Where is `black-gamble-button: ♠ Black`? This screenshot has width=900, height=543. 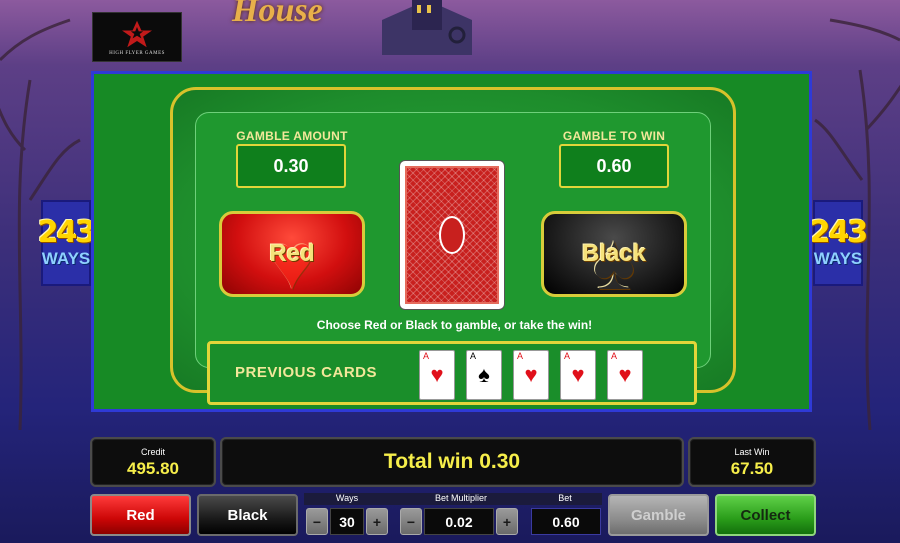
black-gamble-button: ♠ Black is located at coordinates (614, 254).